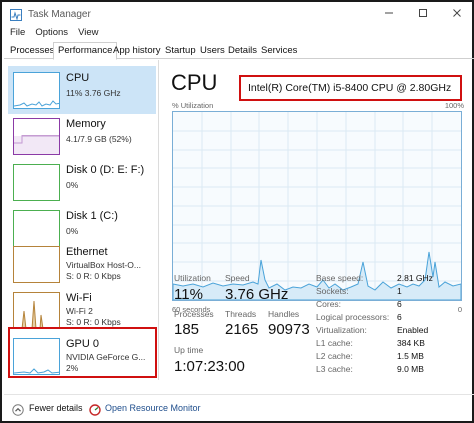  Describe the element at coordinates (188, 294) in the screenshot. I see `utilization-value: 11%` at that location.